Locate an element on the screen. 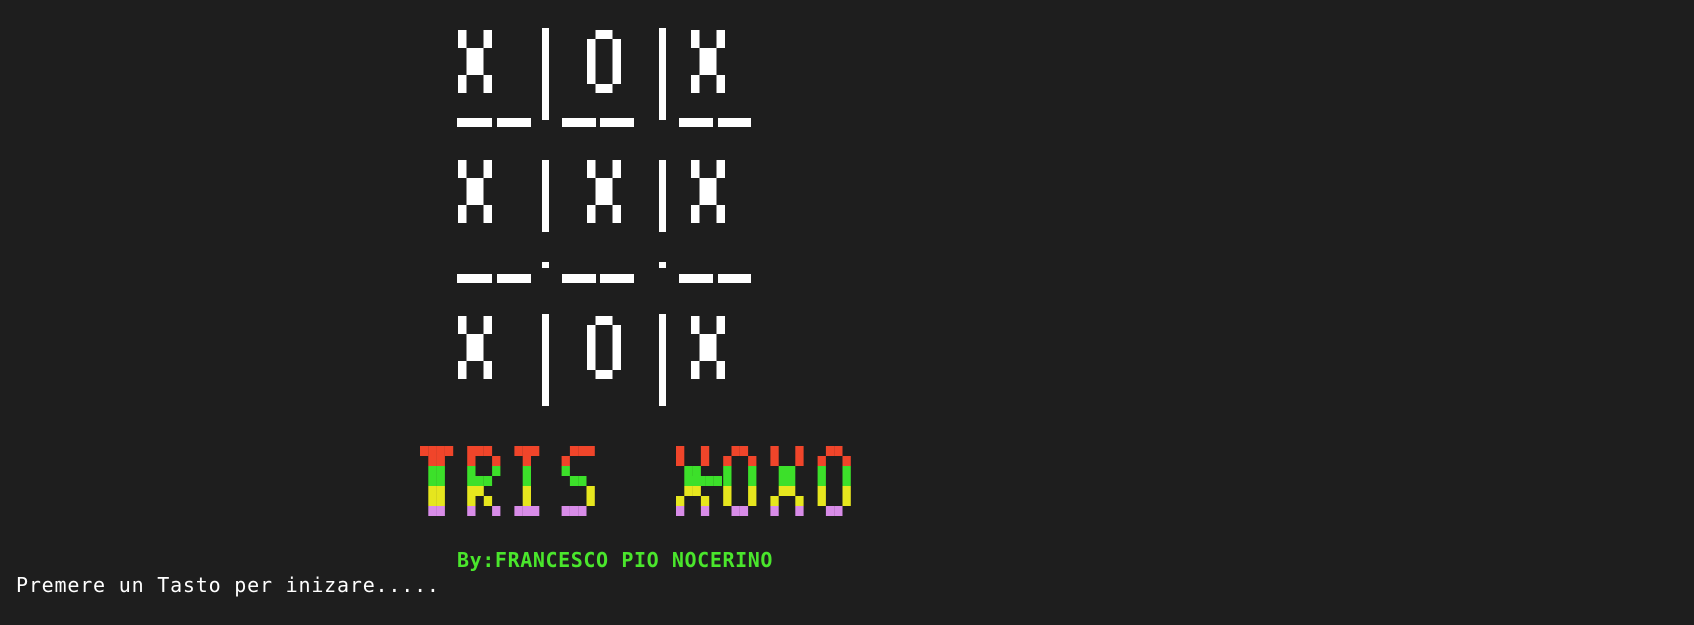  game-title-banner is located at coordinates (635, 481).